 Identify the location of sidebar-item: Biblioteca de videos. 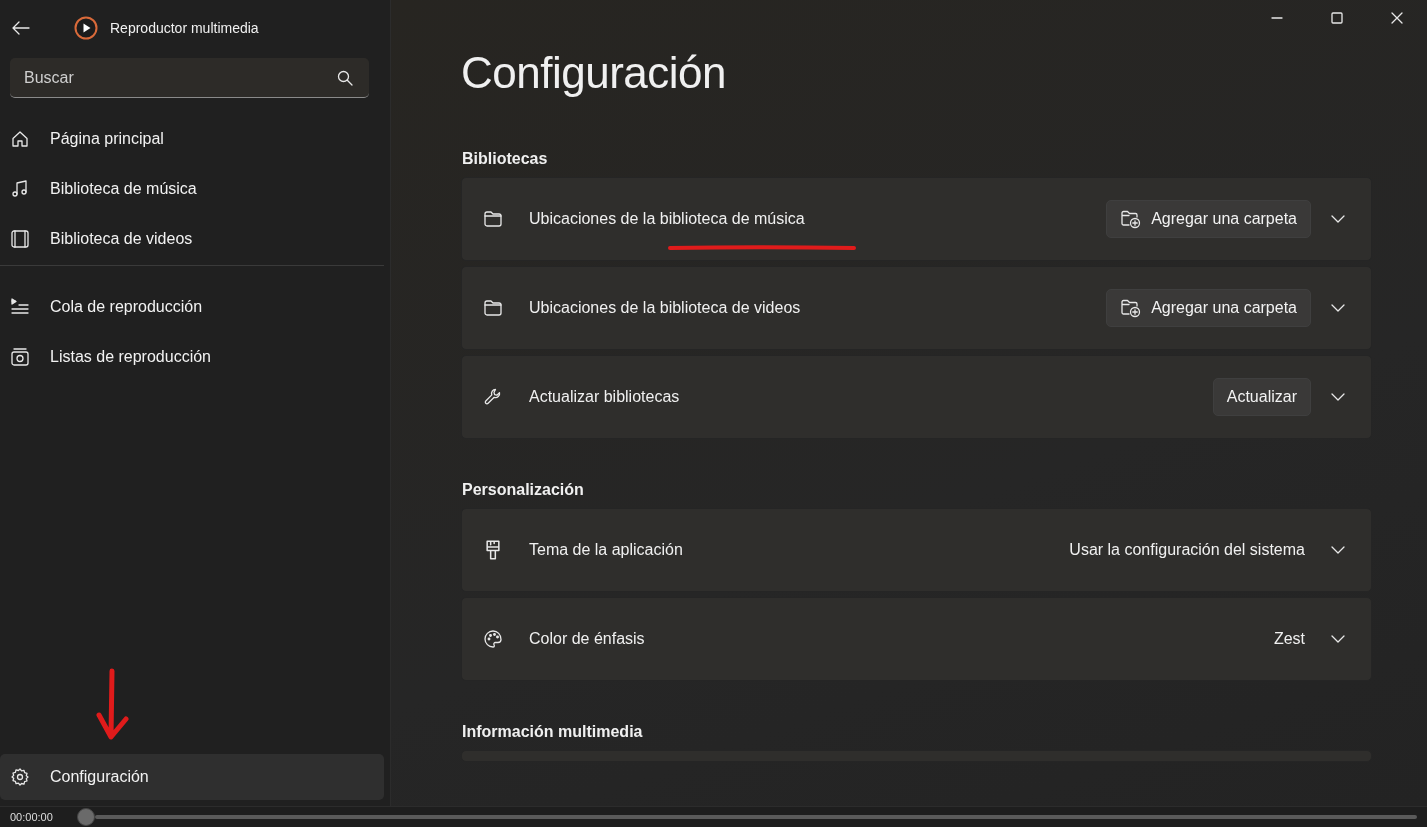
(192, 239).